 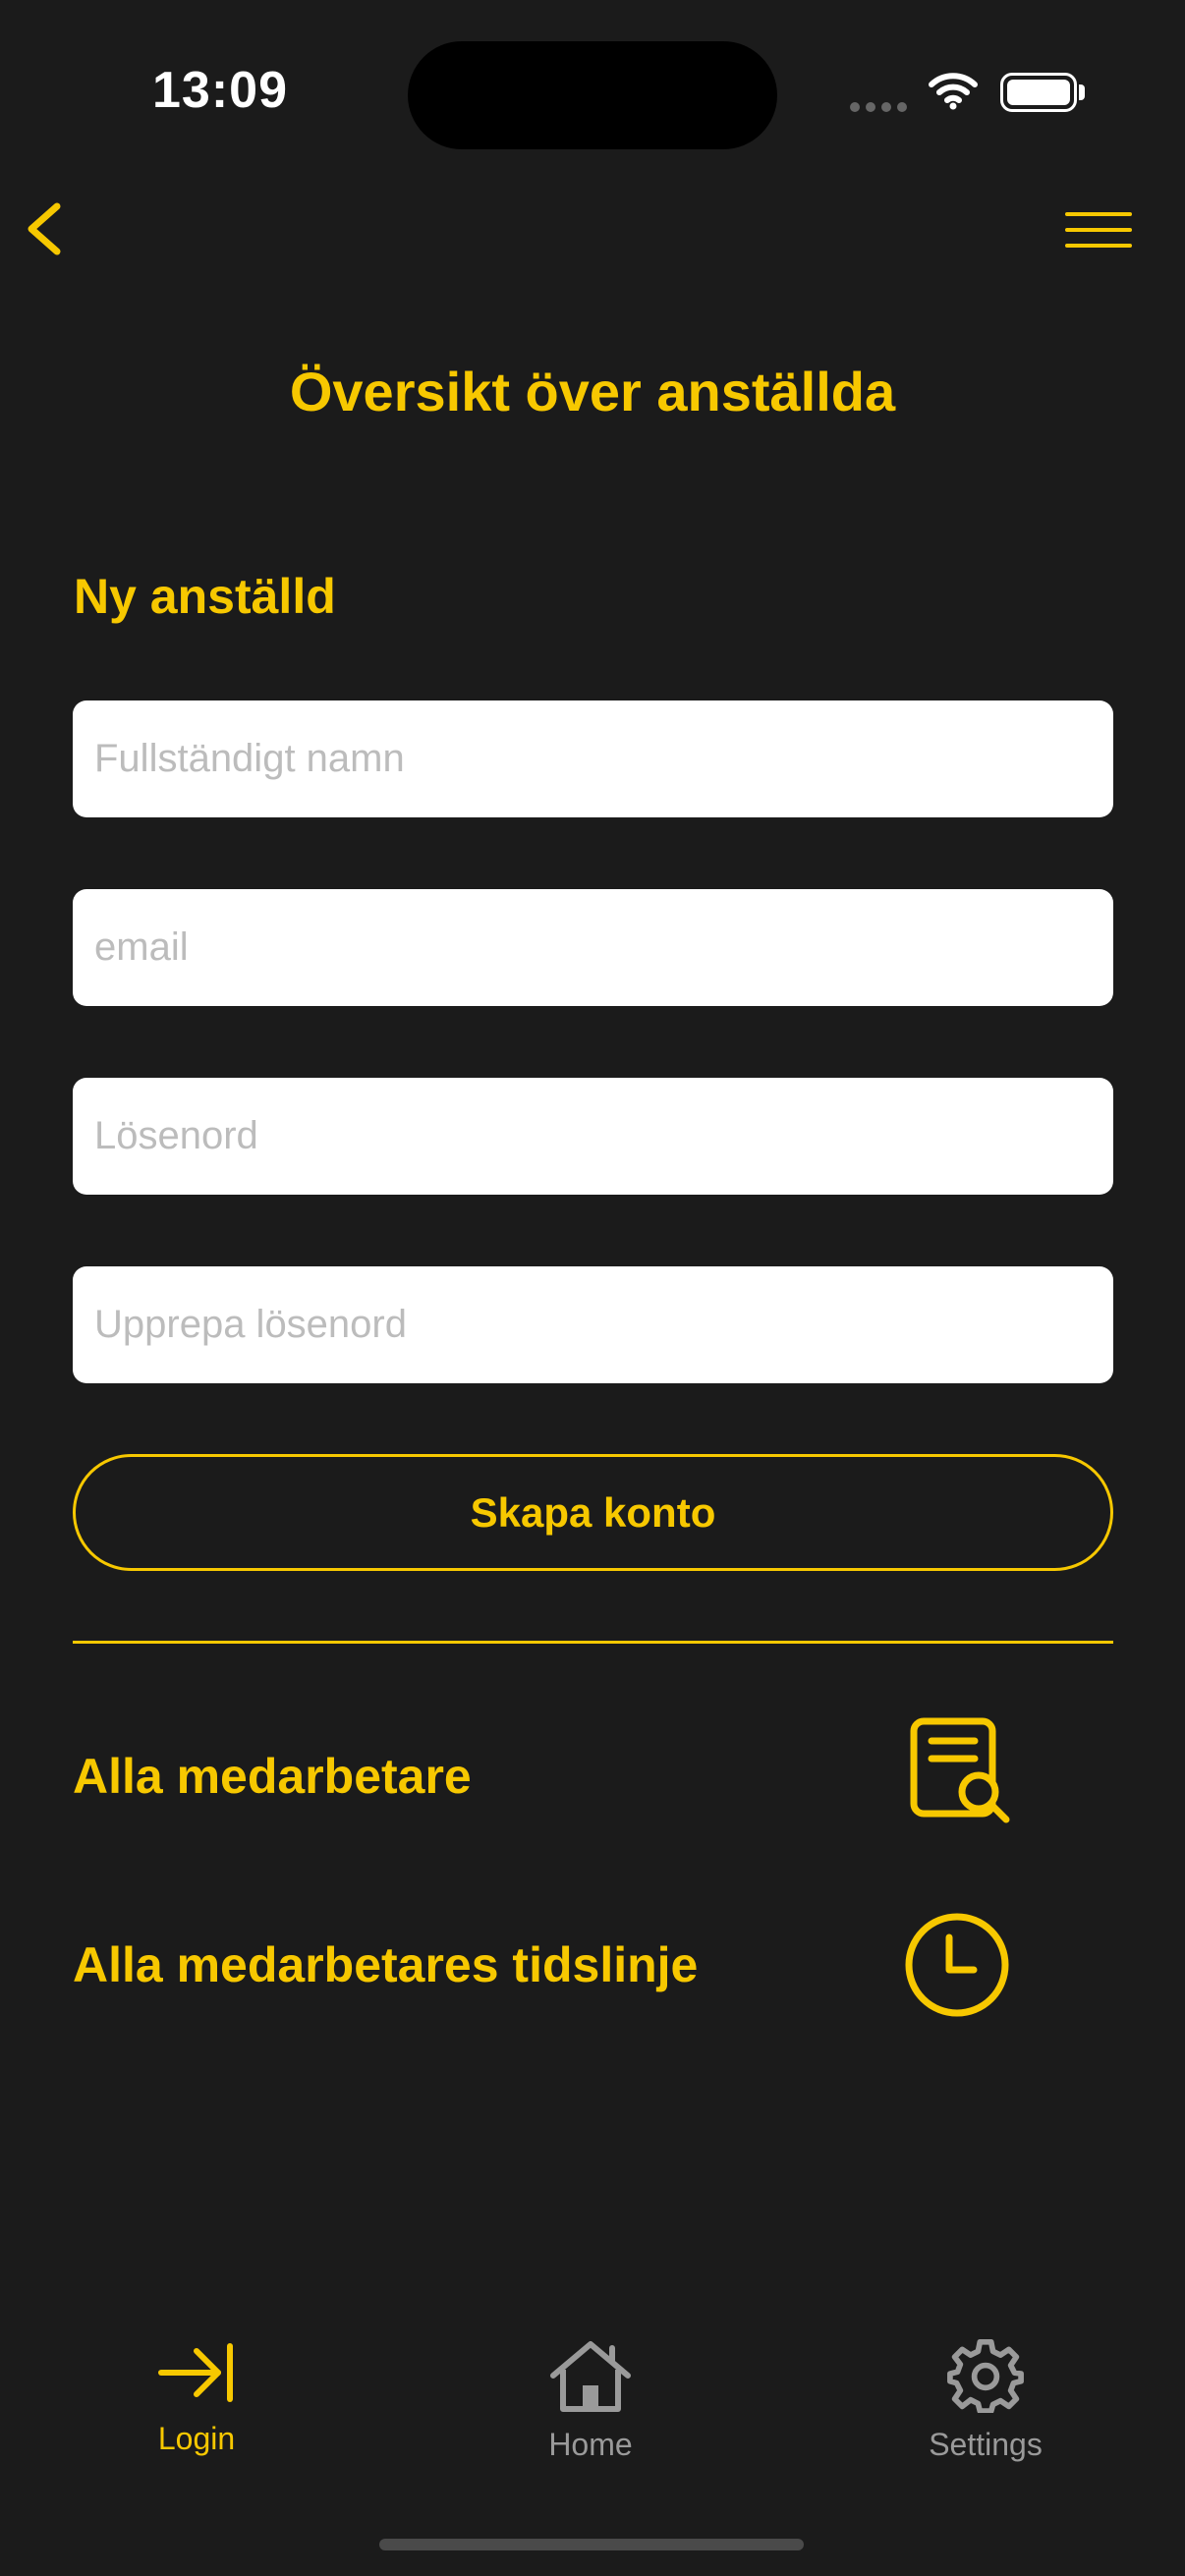 What do you see at coordinates (592, 2544) in the screenshot?
I see `home-indicator` at bounding box center [592, 2544].